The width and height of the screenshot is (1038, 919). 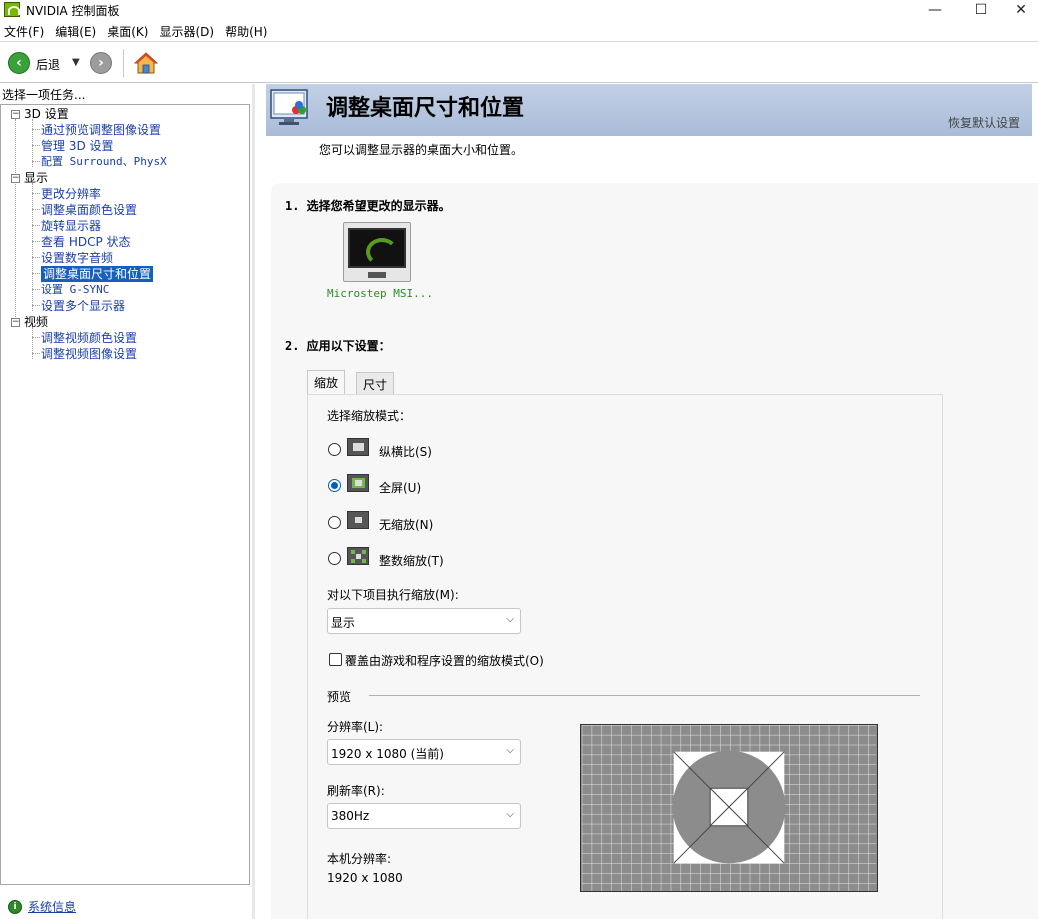 I want to click on page-banner: 调整桌面尺寸和位置 恢复默认设置, so click(x=649, y=110).